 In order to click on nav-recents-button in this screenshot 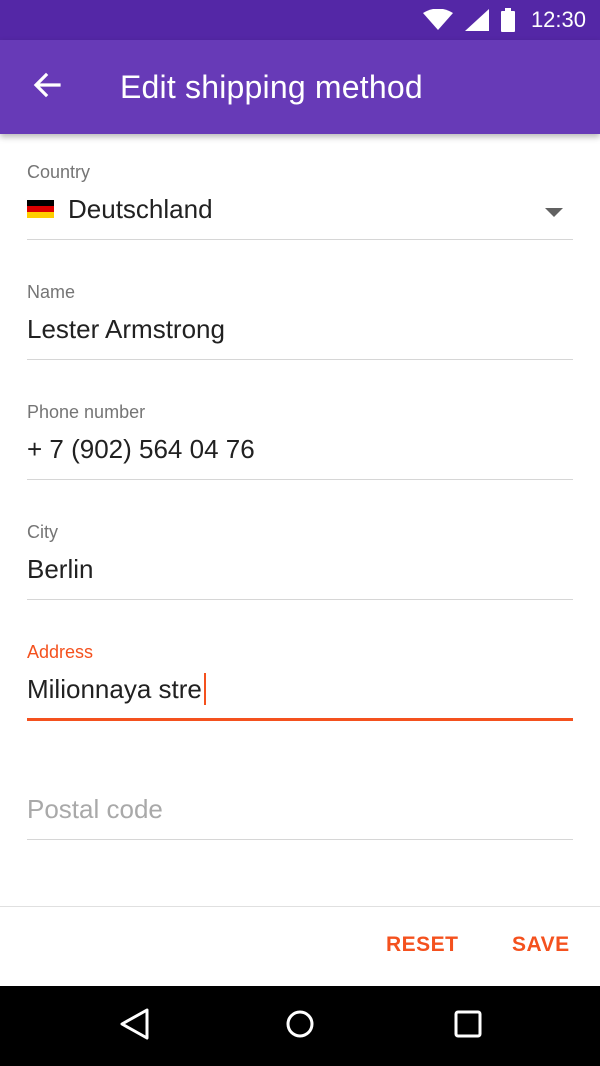, I will do `click(468, 1026)`.